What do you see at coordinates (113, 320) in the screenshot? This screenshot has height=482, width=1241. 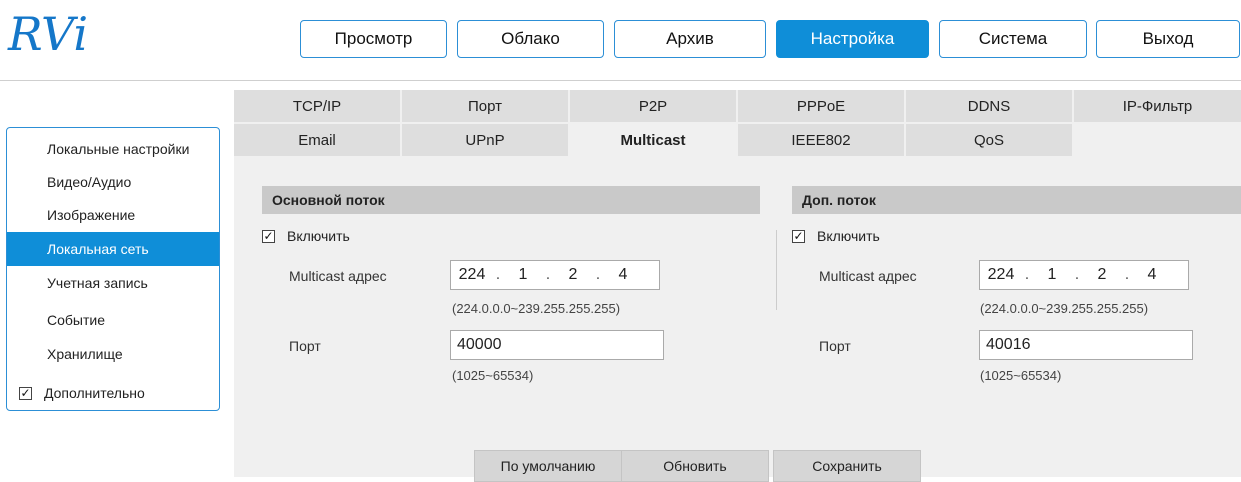 I see `sidebar-item-event: Событие` at bounding box center [113, 320].